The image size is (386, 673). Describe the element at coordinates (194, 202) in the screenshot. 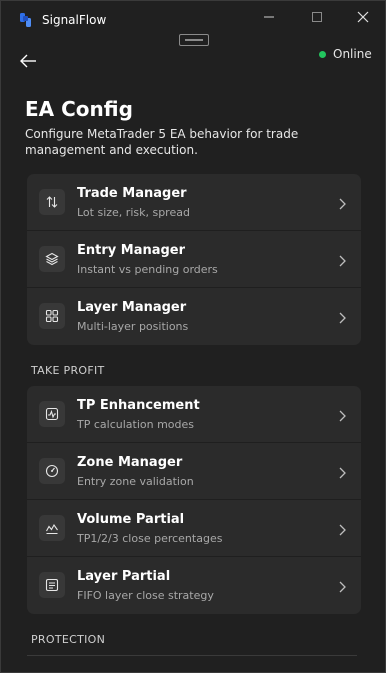

I see `settings-item-trade-manager: Trade Manager Lot size, risk, spread` at that location.